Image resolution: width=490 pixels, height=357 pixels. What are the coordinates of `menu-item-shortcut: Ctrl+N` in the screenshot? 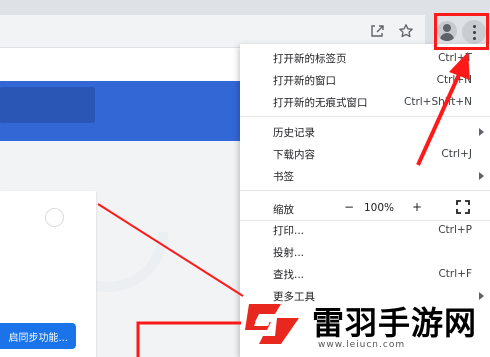 It's located at (454, 80).